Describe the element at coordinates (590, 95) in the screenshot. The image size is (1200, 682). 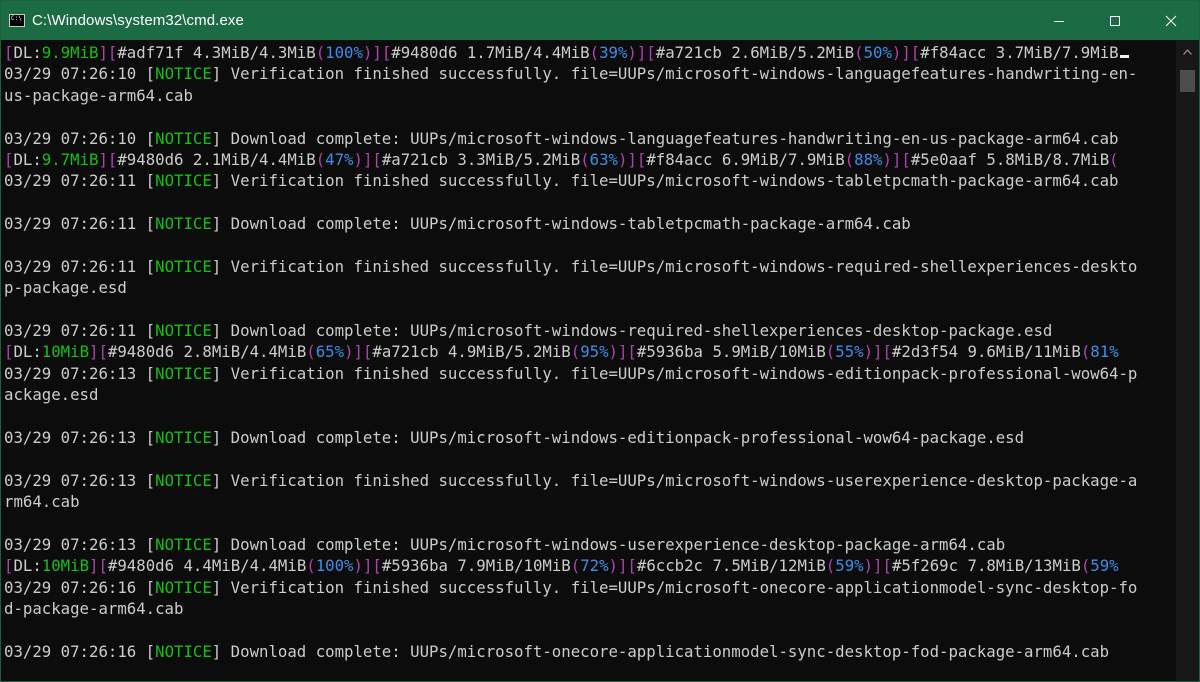
I see `console-line: us-package-arm64.cab` at that location.